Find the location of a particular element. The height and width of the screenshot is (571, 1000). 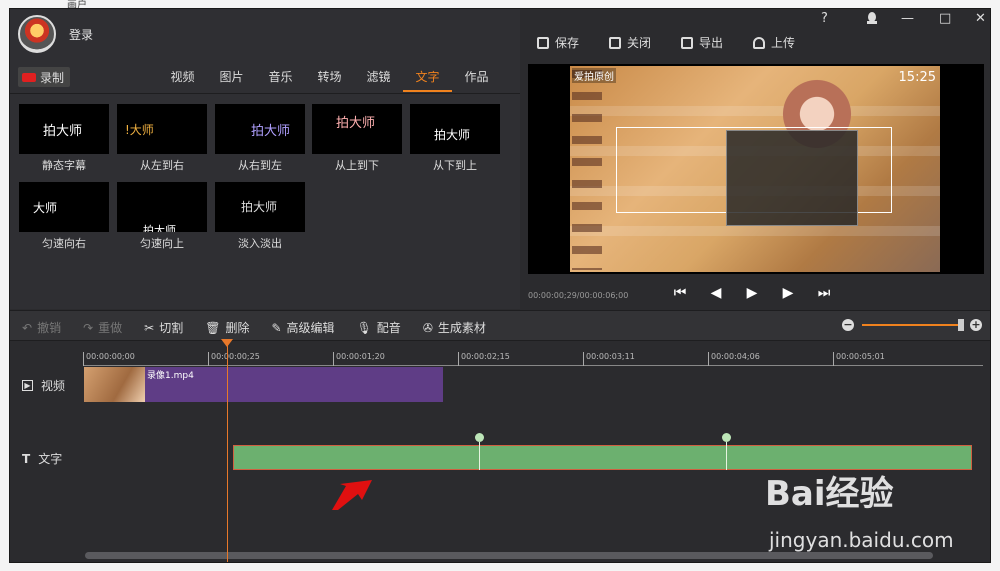

redo-button: ↷ 重做 is located at coordinates (102, 327).